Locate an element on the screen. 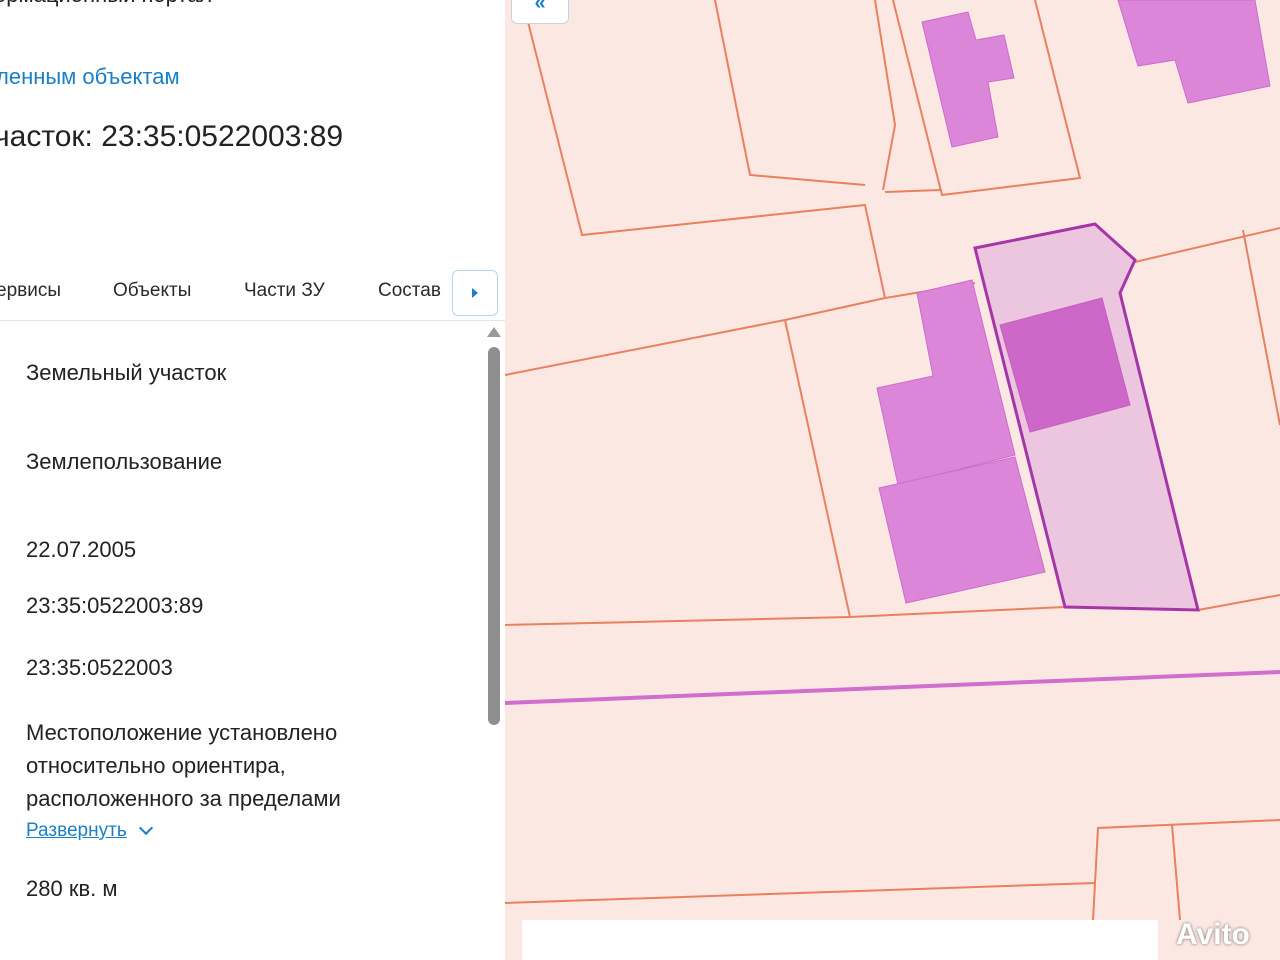 The width and height of the screenshot is (1280, 960). expand-link: Развернуть is located at coordinates (89, 831).